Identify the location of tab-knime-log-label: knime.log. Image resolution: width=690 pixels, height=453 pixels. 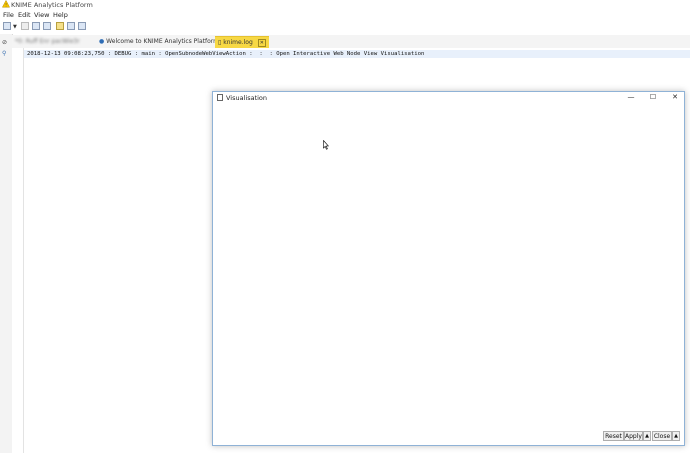
(238, 42).